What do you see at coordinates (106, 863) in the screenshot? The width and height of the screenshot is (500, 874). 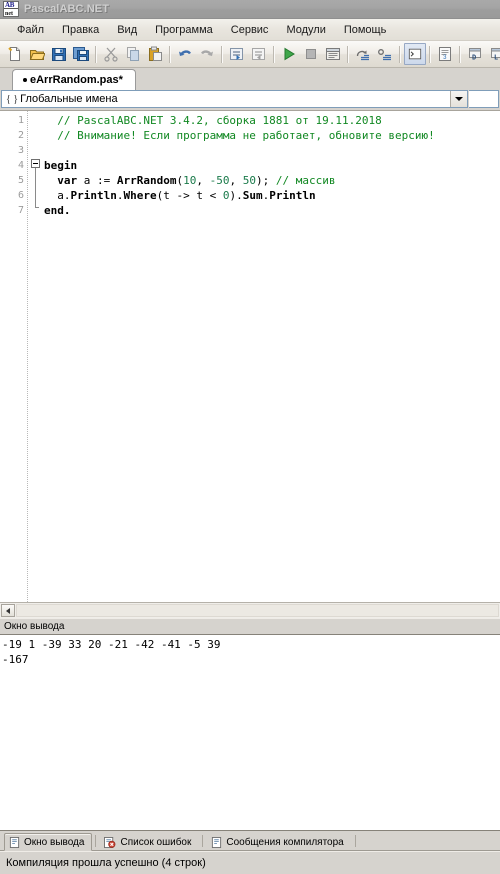 I see `status-message: Компиляция прошла успешно (4 строк)` at bounding box center [106, 863].